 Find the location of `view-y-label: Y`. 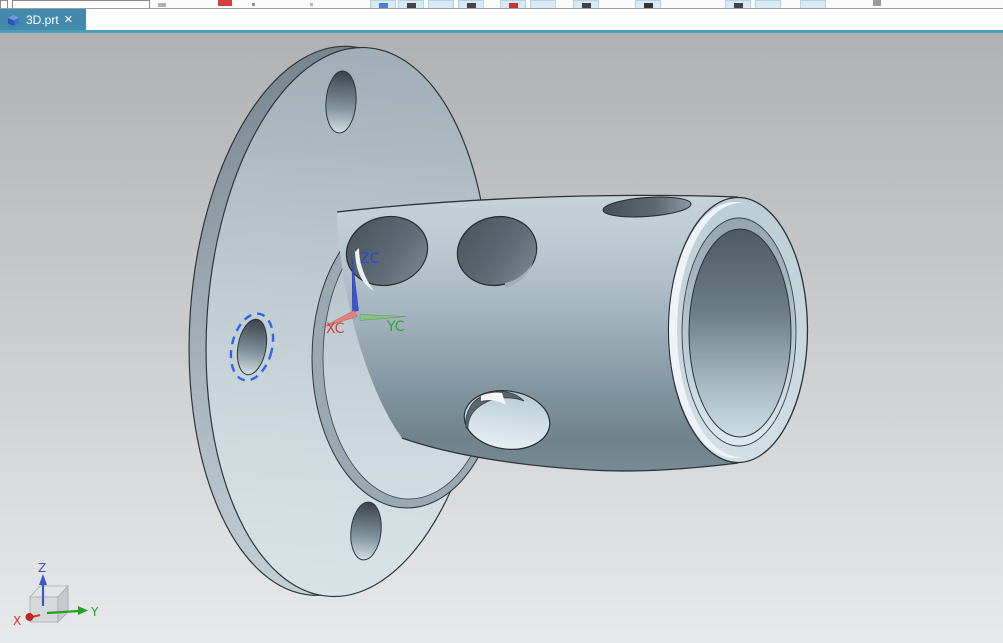

view-y-label: Y is located at coordinates (94, 612).